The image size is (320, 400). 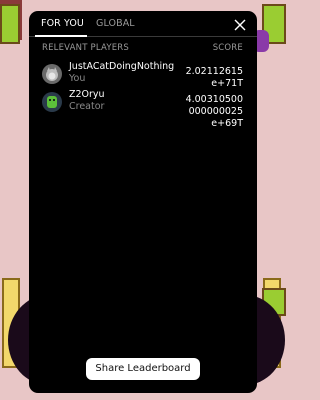 I want to click on player-name: Z2Oryu, so click(x=87, y=94).